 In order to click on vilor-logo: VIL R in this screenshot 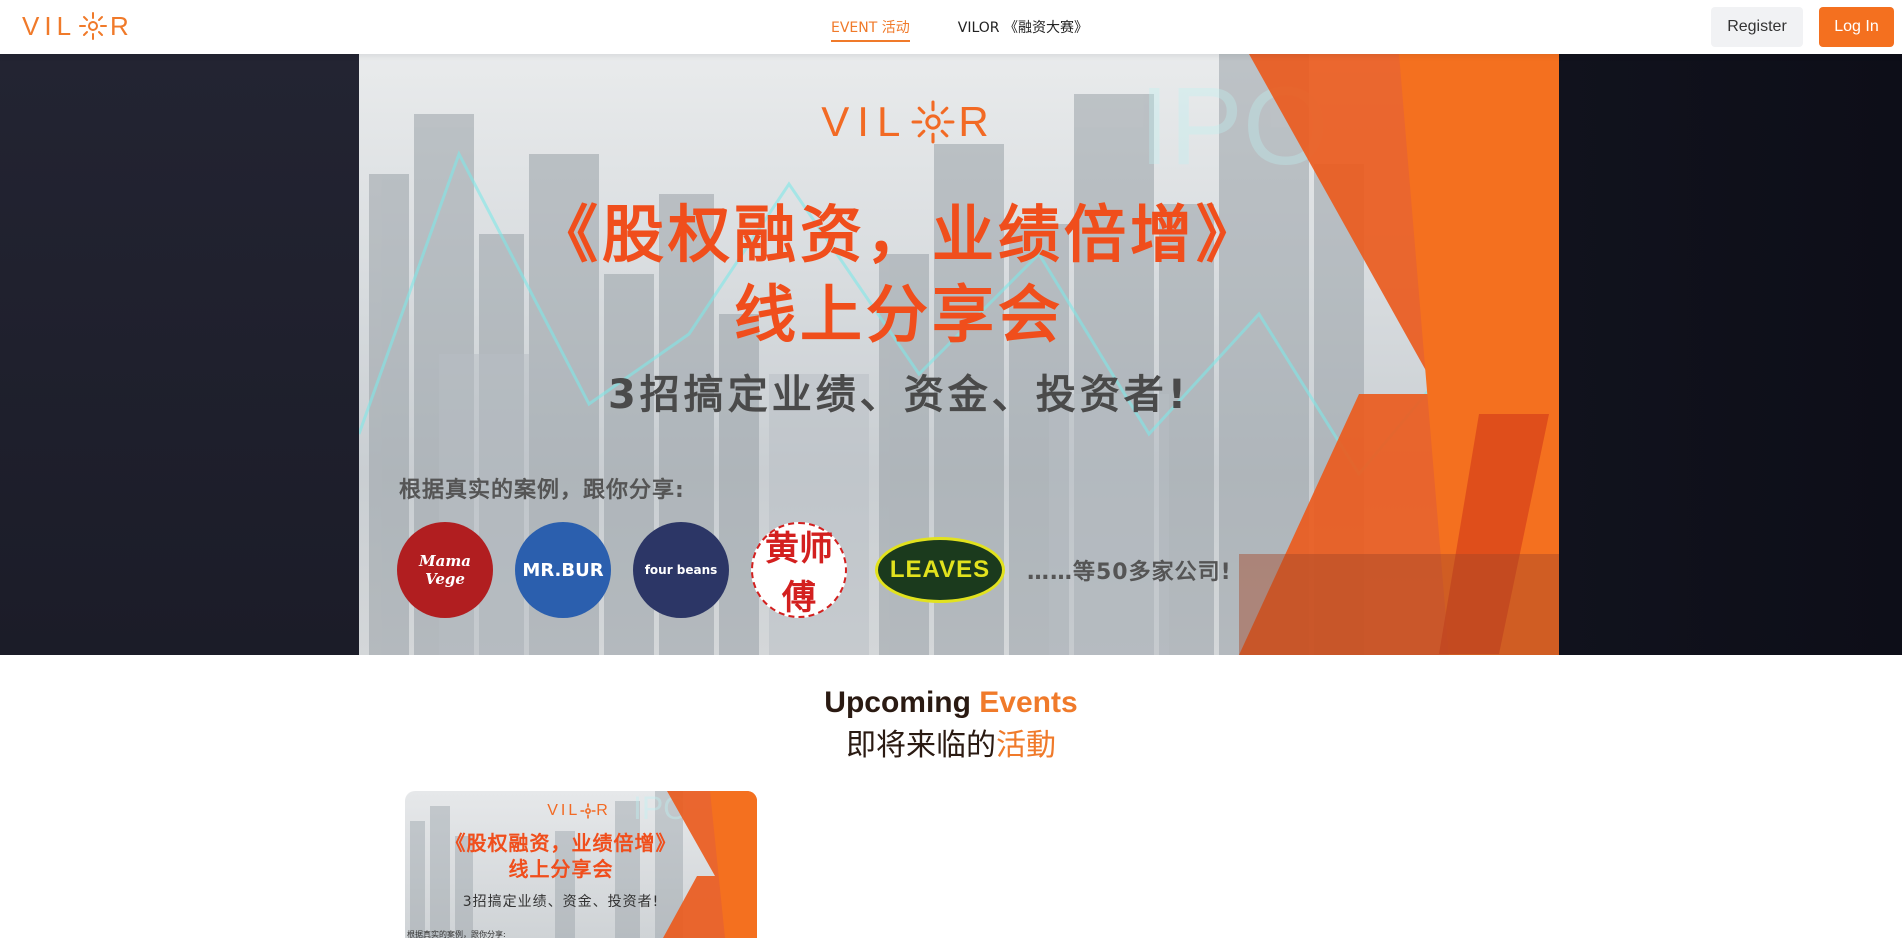, I will do `click(78, 26)`.